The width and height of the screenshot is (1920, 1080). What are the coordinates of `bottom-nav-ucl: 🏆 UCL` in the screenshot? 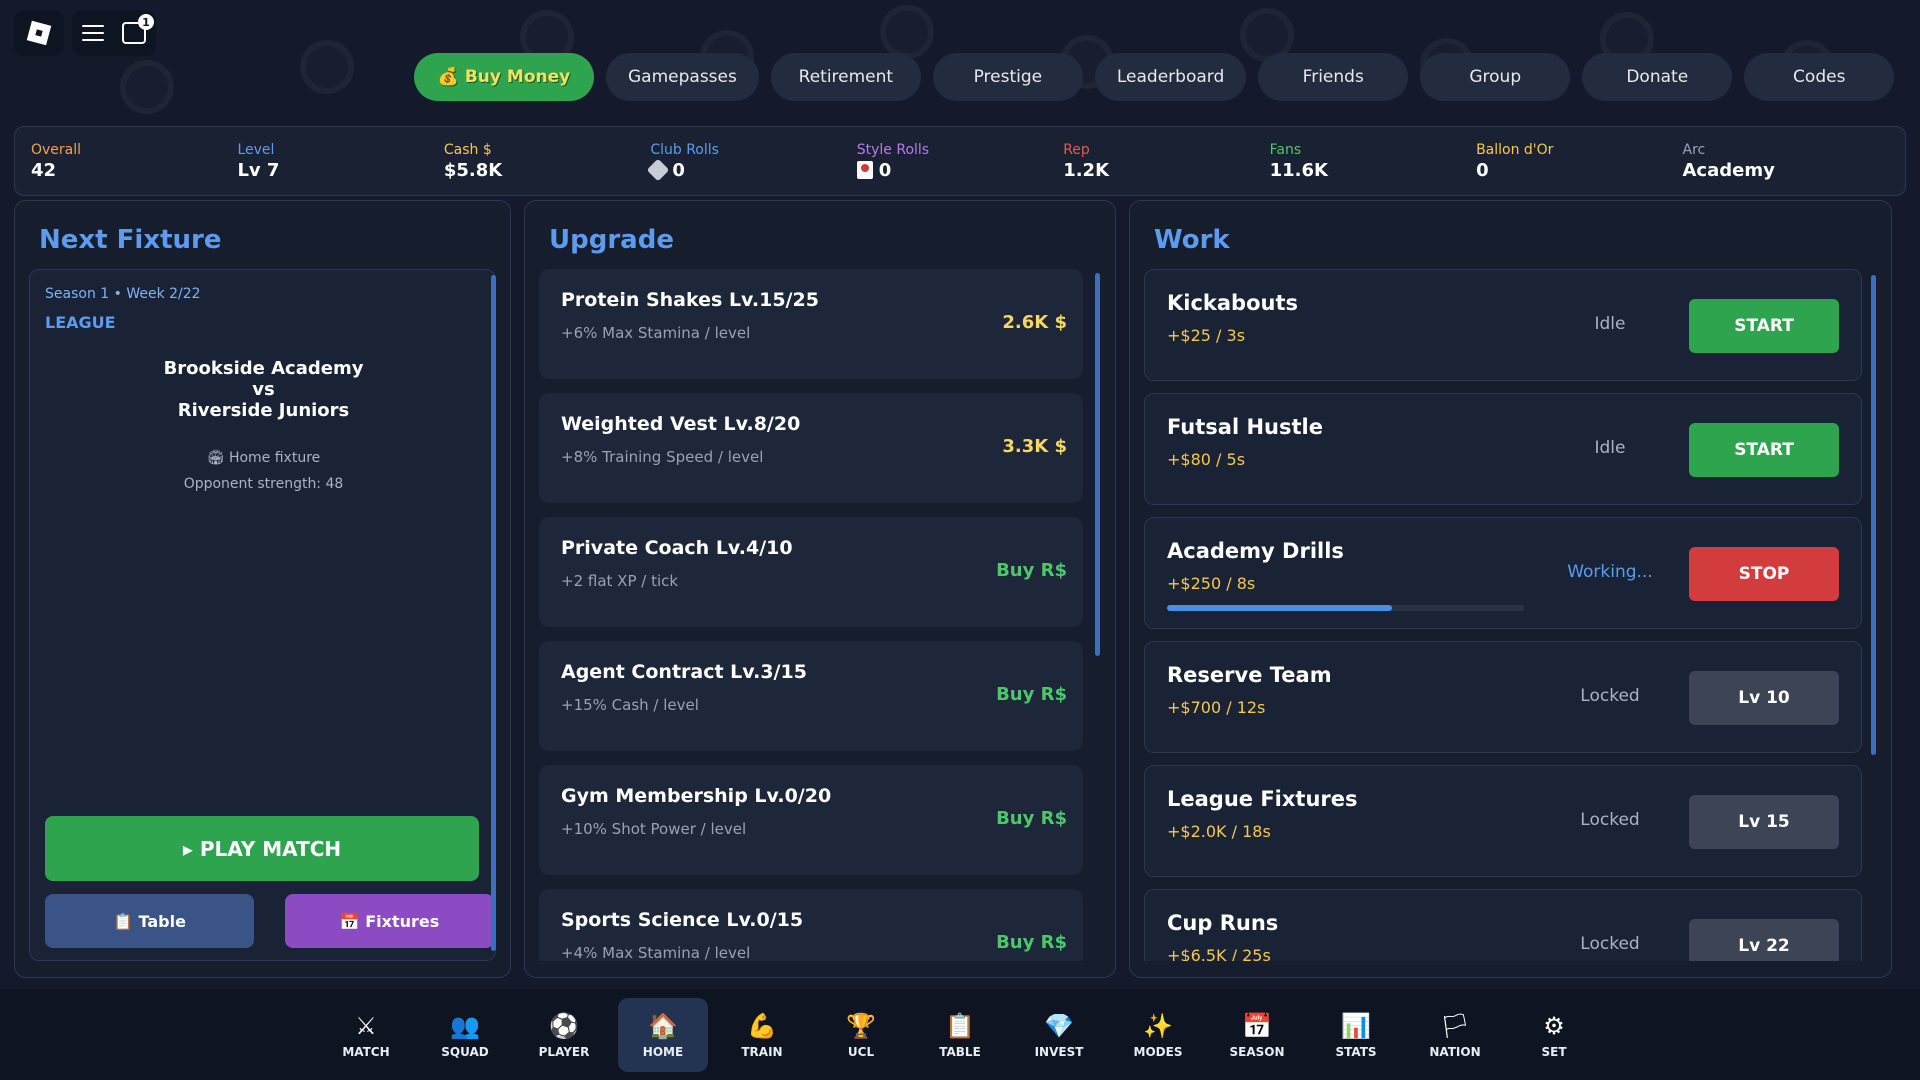 It's located at (861, 1035).